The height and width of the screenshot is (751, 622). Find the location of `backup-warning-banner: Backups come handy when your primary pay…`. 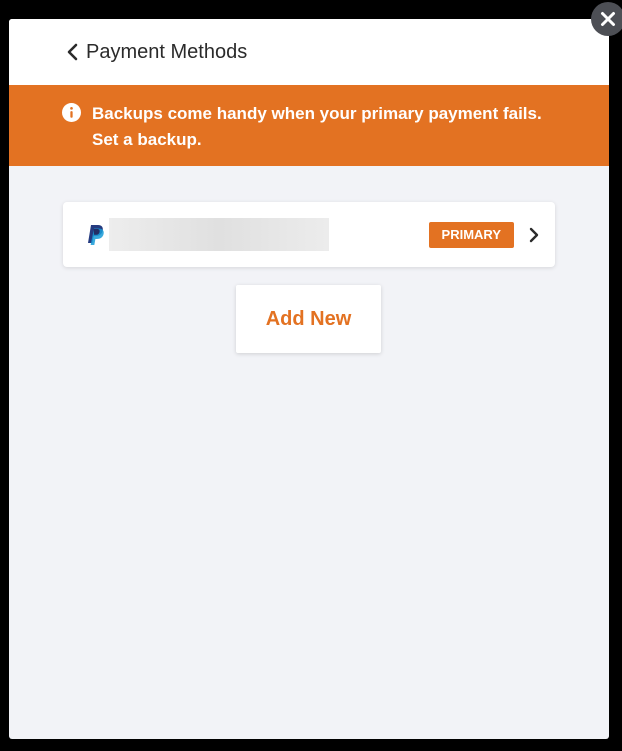

backup-warning-banner: Backups come handy when your primary pay… is located at coordinates (309, 125).